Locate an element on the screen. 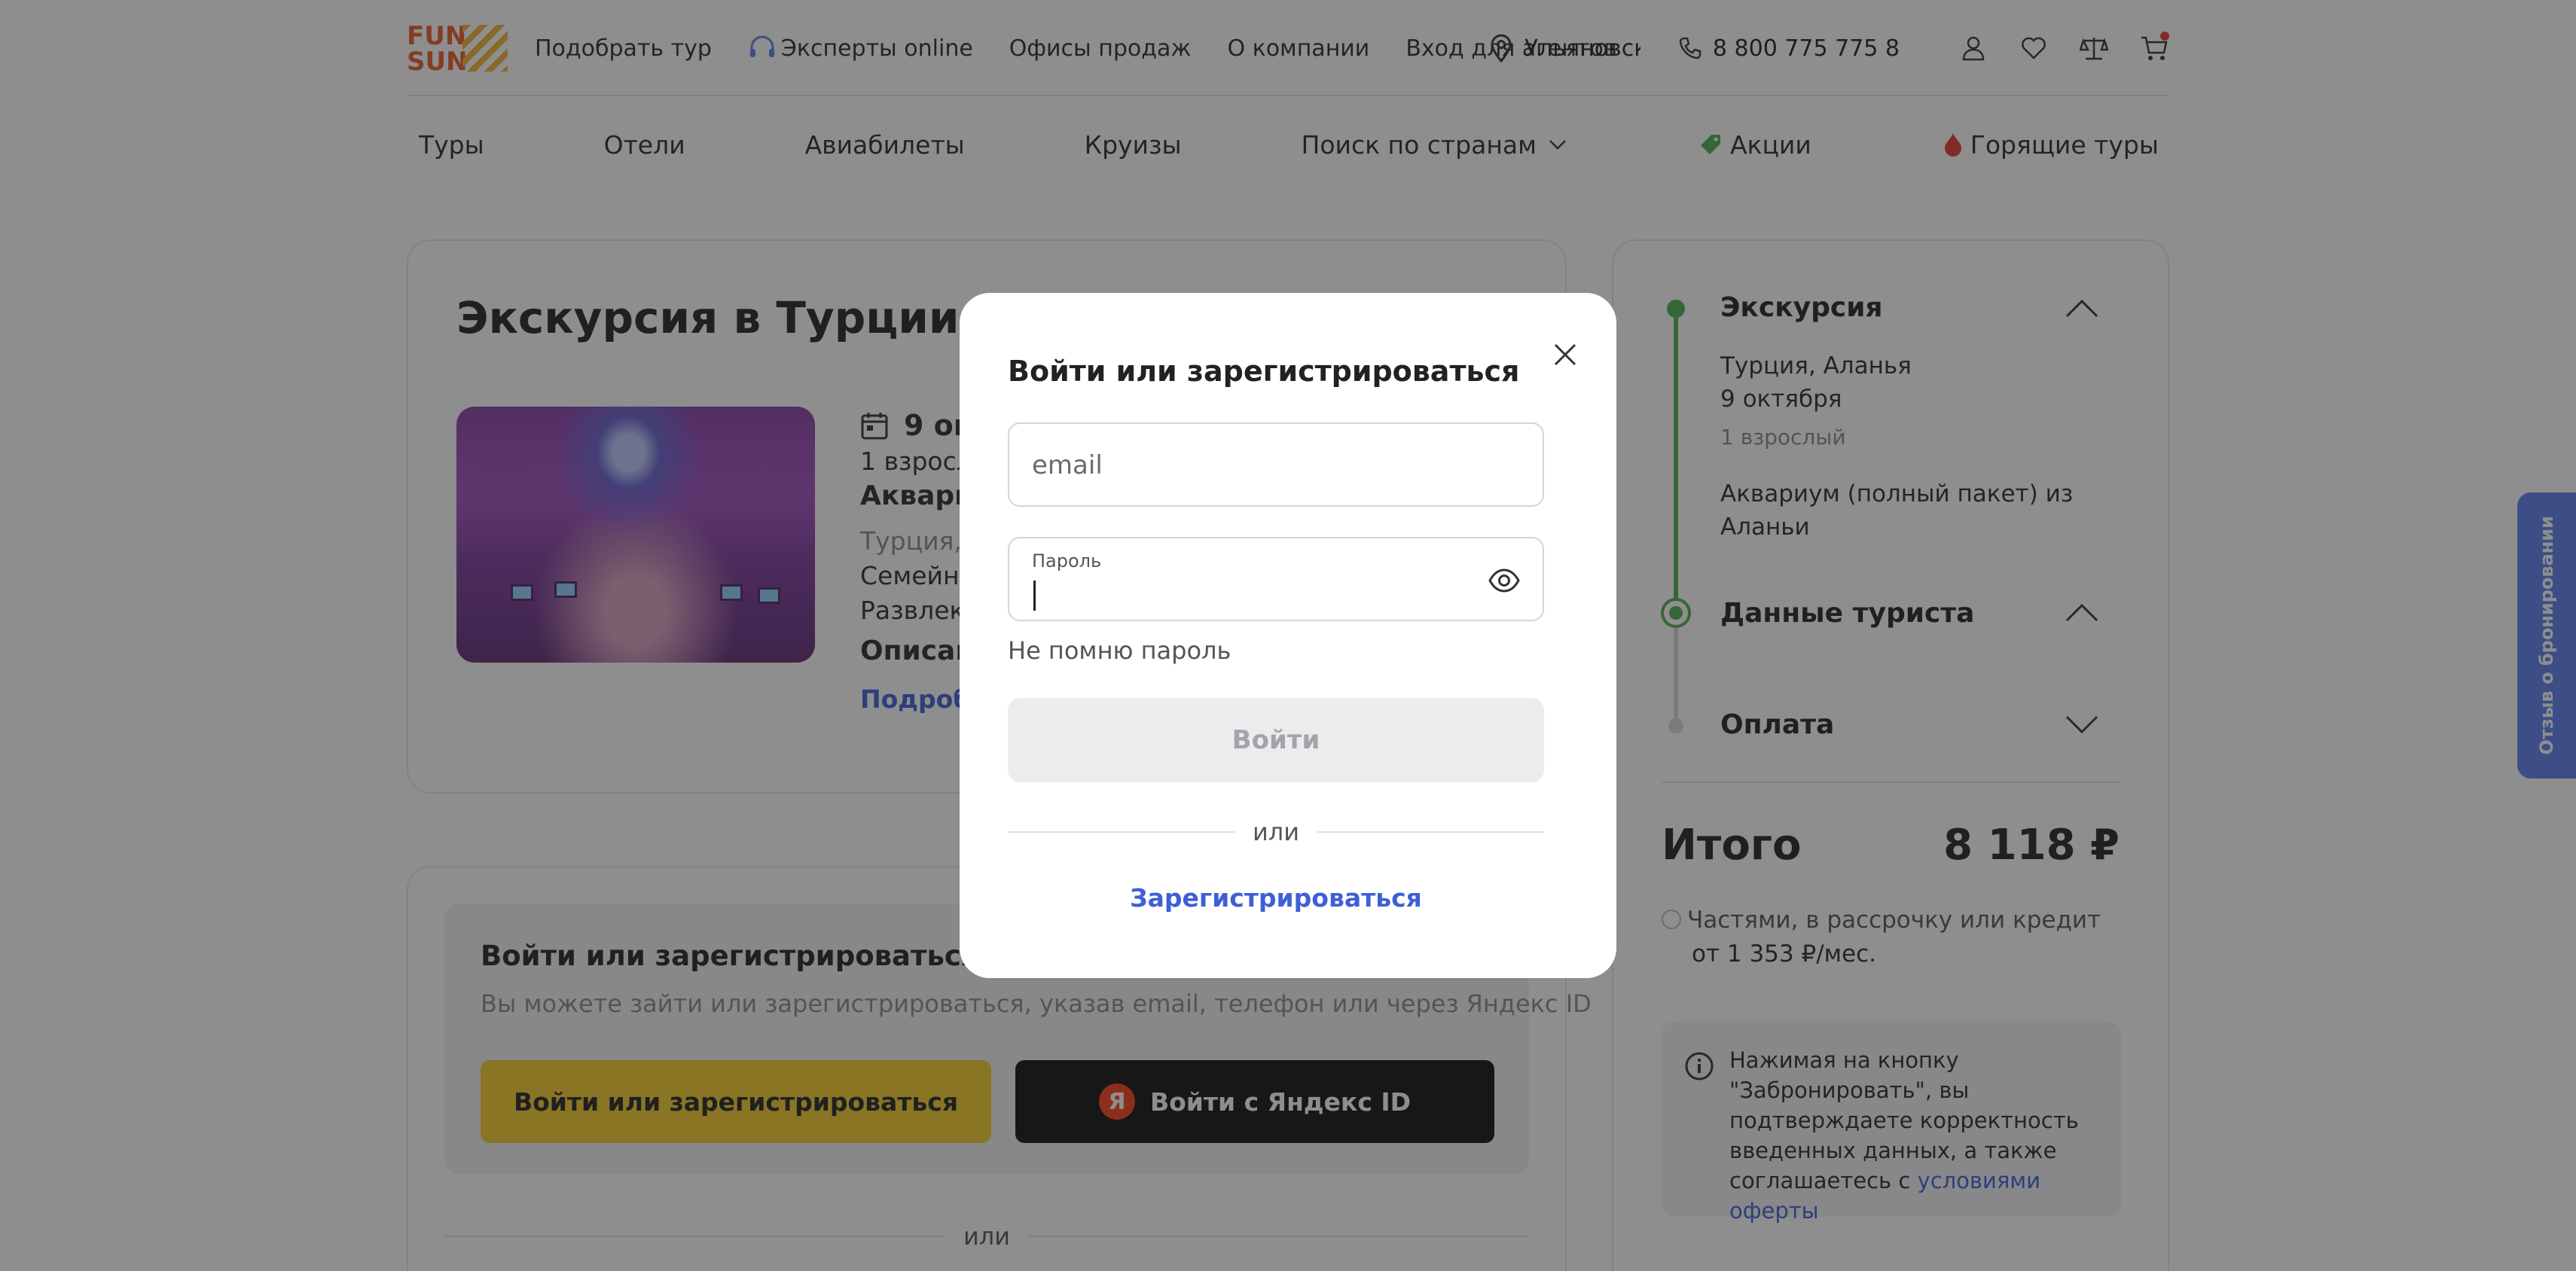 This screenshot has height=1271, width=2576. close-icon is located at coordinates (1565, 354).